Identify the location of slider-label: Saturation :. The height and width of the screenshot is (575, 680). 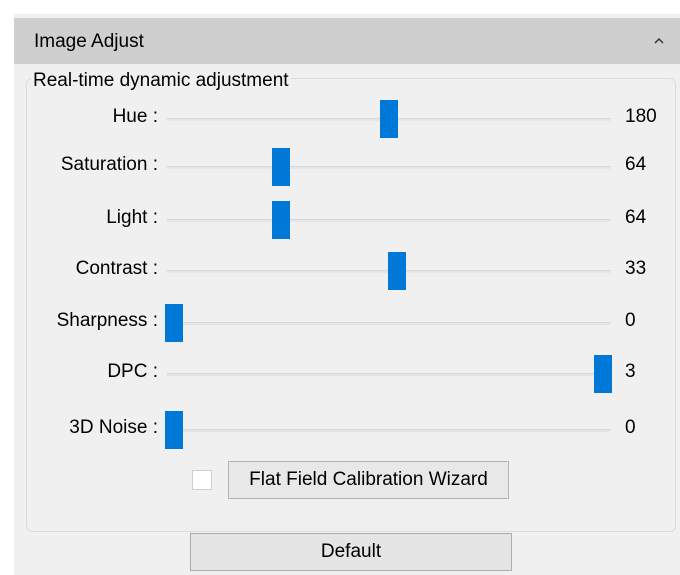
(109, 164).